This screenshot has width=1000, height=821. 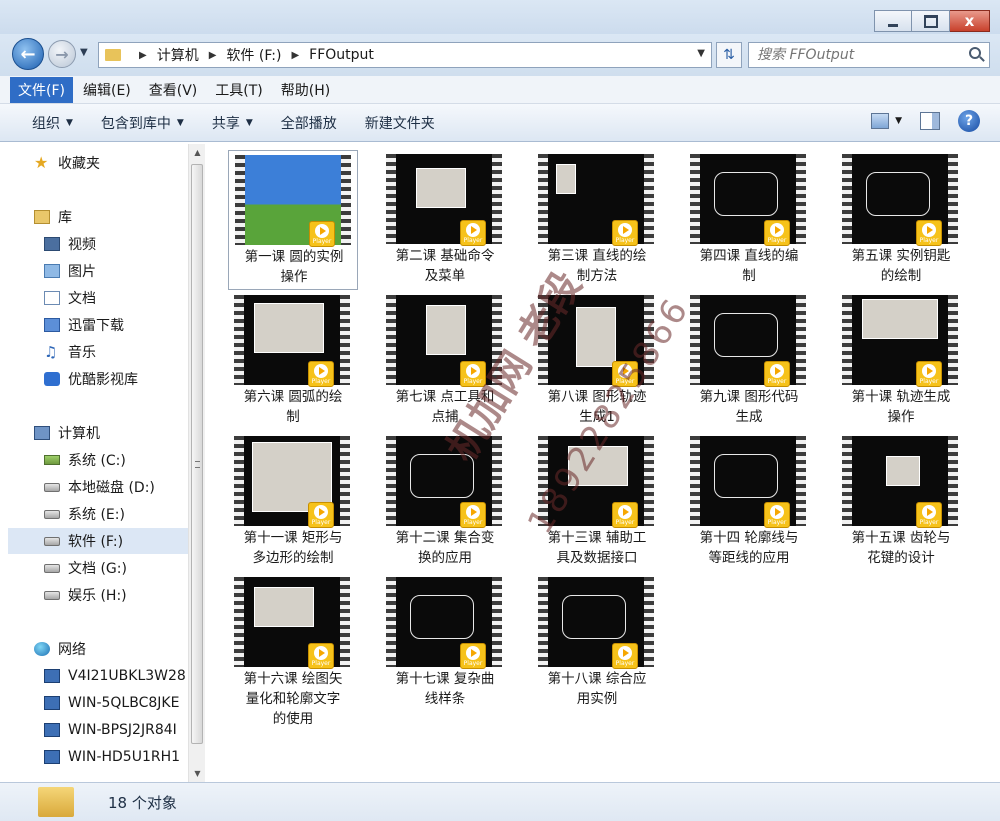 What do you see at coordinates (849, 55) in the screenshot?
I see `search-input` at bounding box center [849, 55].